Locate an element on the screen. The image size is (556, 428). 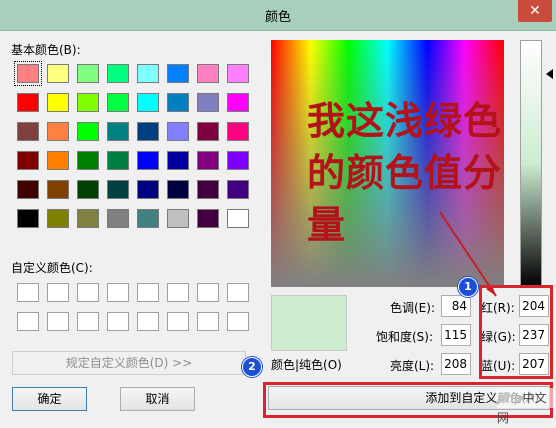
watermark: php中文网 is located at coordinates (526, 406).